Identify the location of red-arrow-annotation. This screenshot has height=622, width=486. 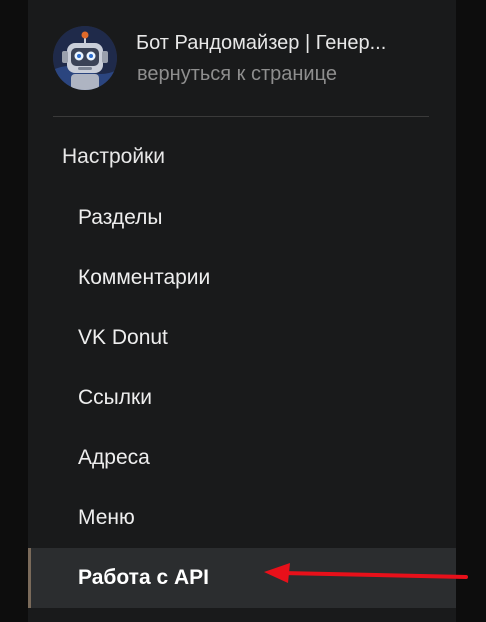
(366, 573).